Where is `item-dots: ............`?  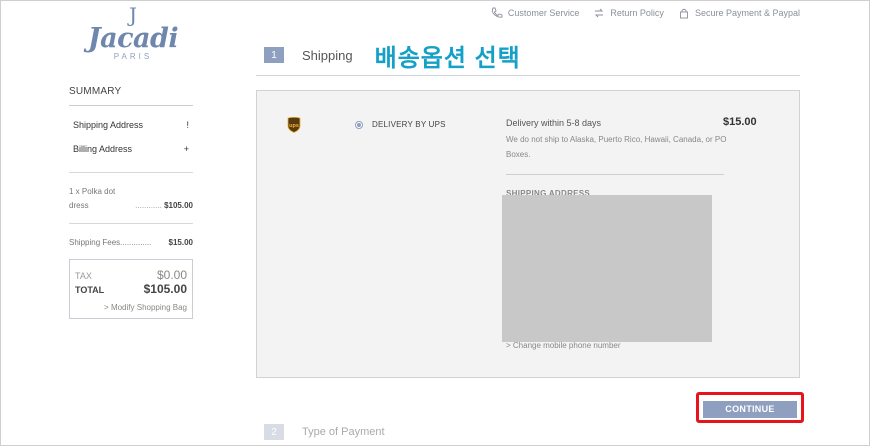 item-dots: ............ is located at coordinates (148, 205).